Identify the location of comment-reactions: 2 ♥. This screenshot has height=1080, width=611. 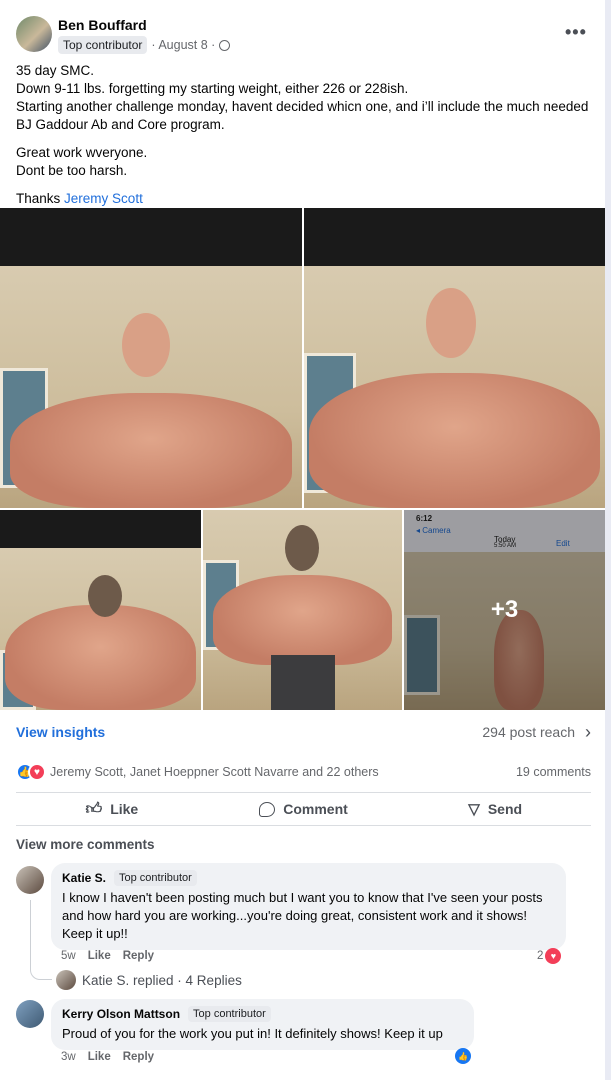
(549, 956).